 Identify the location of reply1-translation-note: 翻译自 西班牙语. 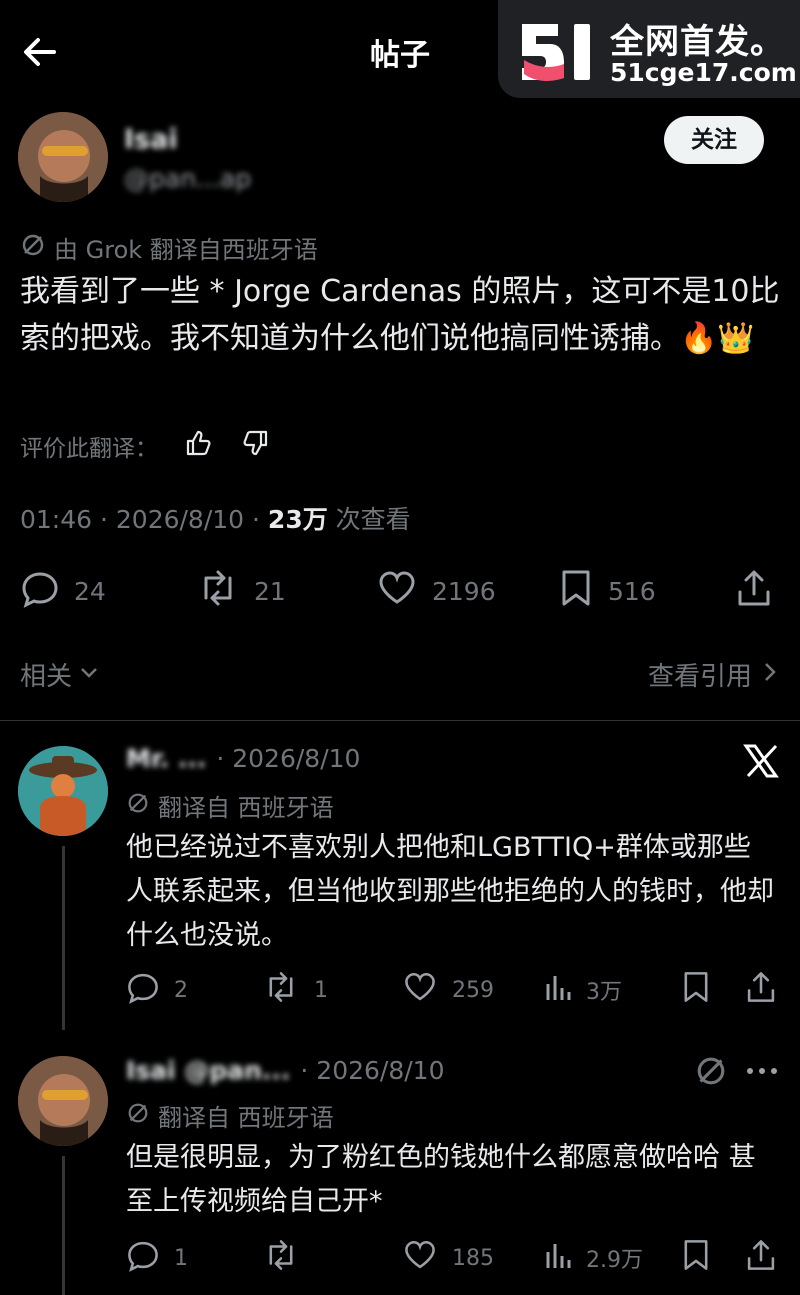
(230, 805).